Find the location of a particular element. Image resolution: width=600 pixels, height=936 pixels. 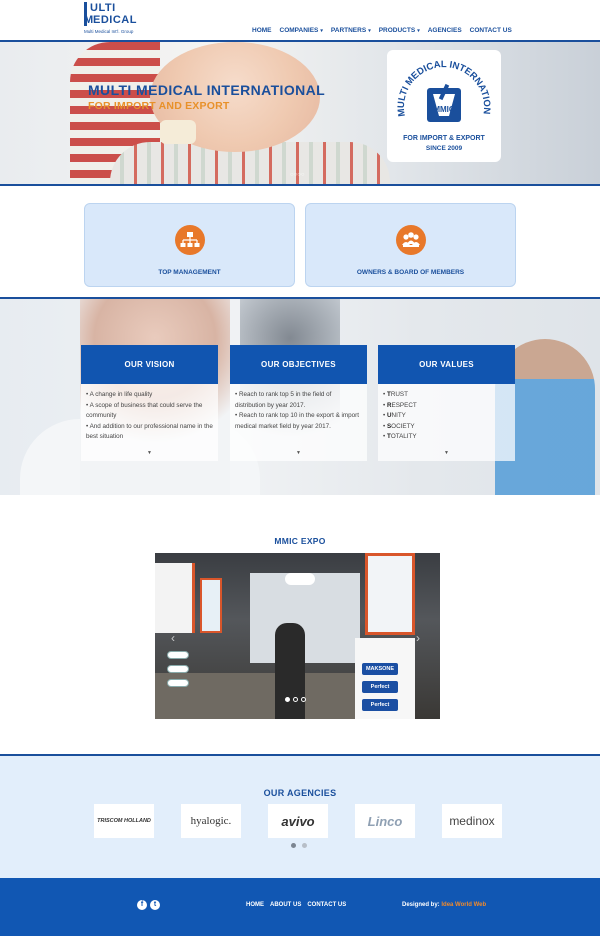

agency-name: TRISCOM HOLLAND is located at coordinates (124, 821).